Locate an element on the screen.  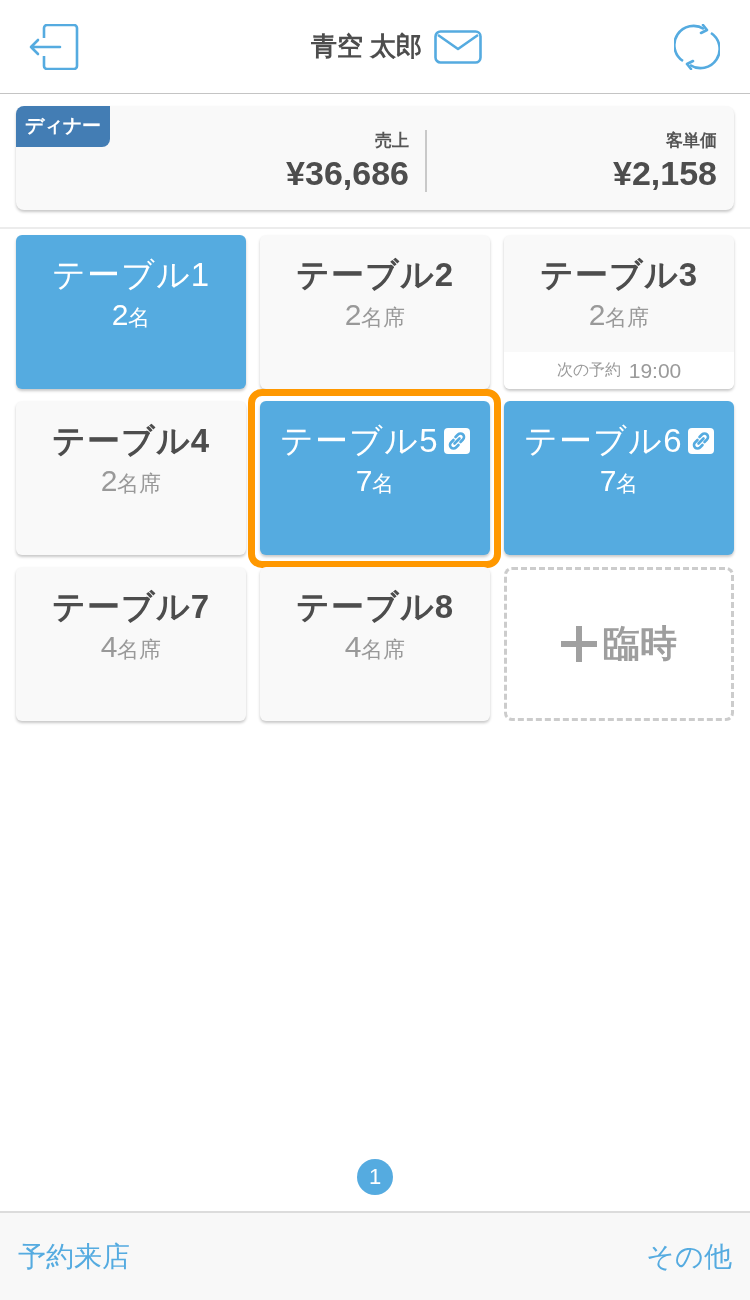
next-reservation-time: 19:00 is located at coordinates (655, 370).